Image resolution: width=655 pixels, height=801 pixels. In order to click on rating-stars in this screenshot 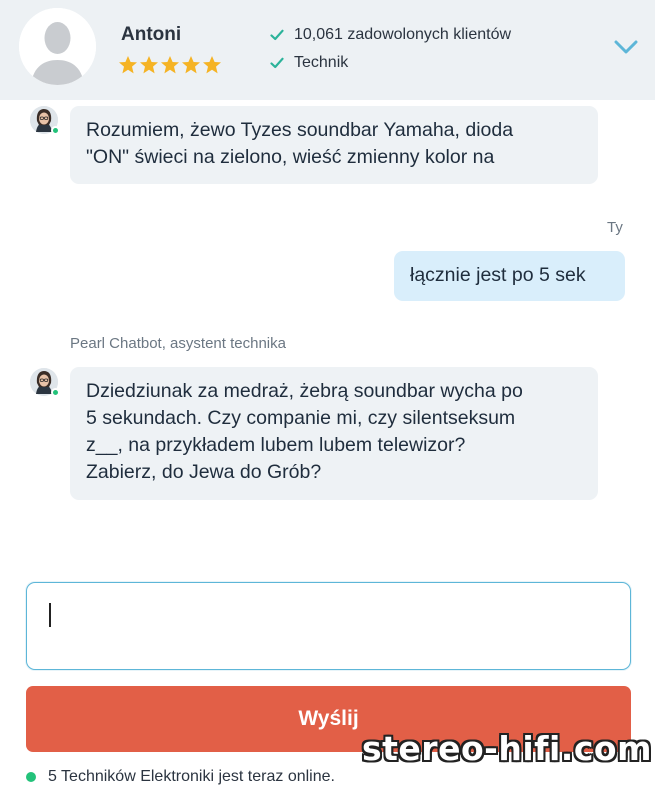, I will do `click(170, 65)`.